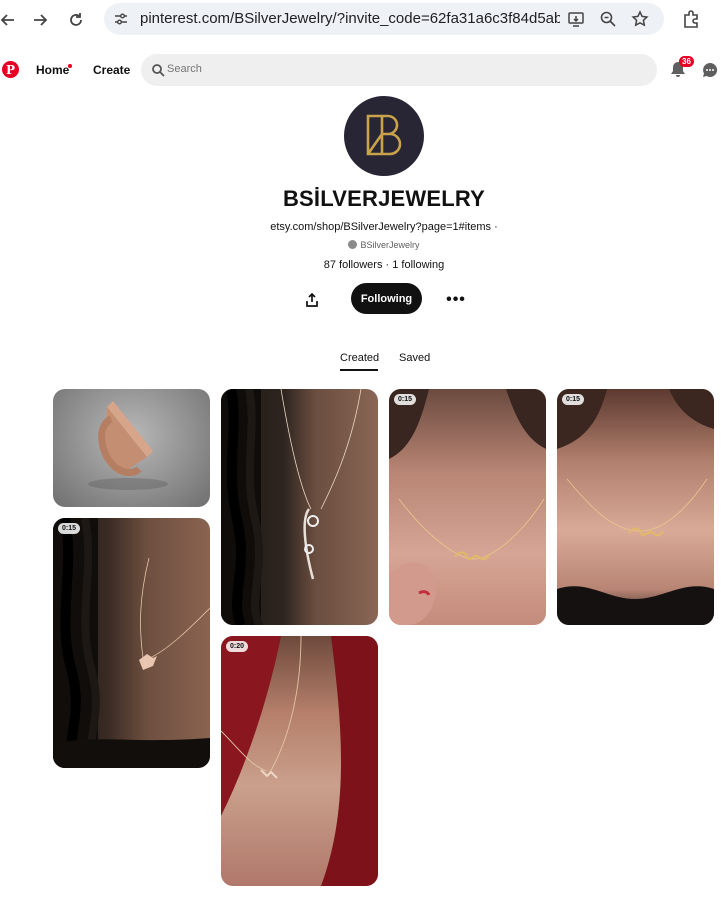  What do you see at coordinates (52, 70) in the screenshot?
I see `nav-home: Home` at bounding box center [52, 70].